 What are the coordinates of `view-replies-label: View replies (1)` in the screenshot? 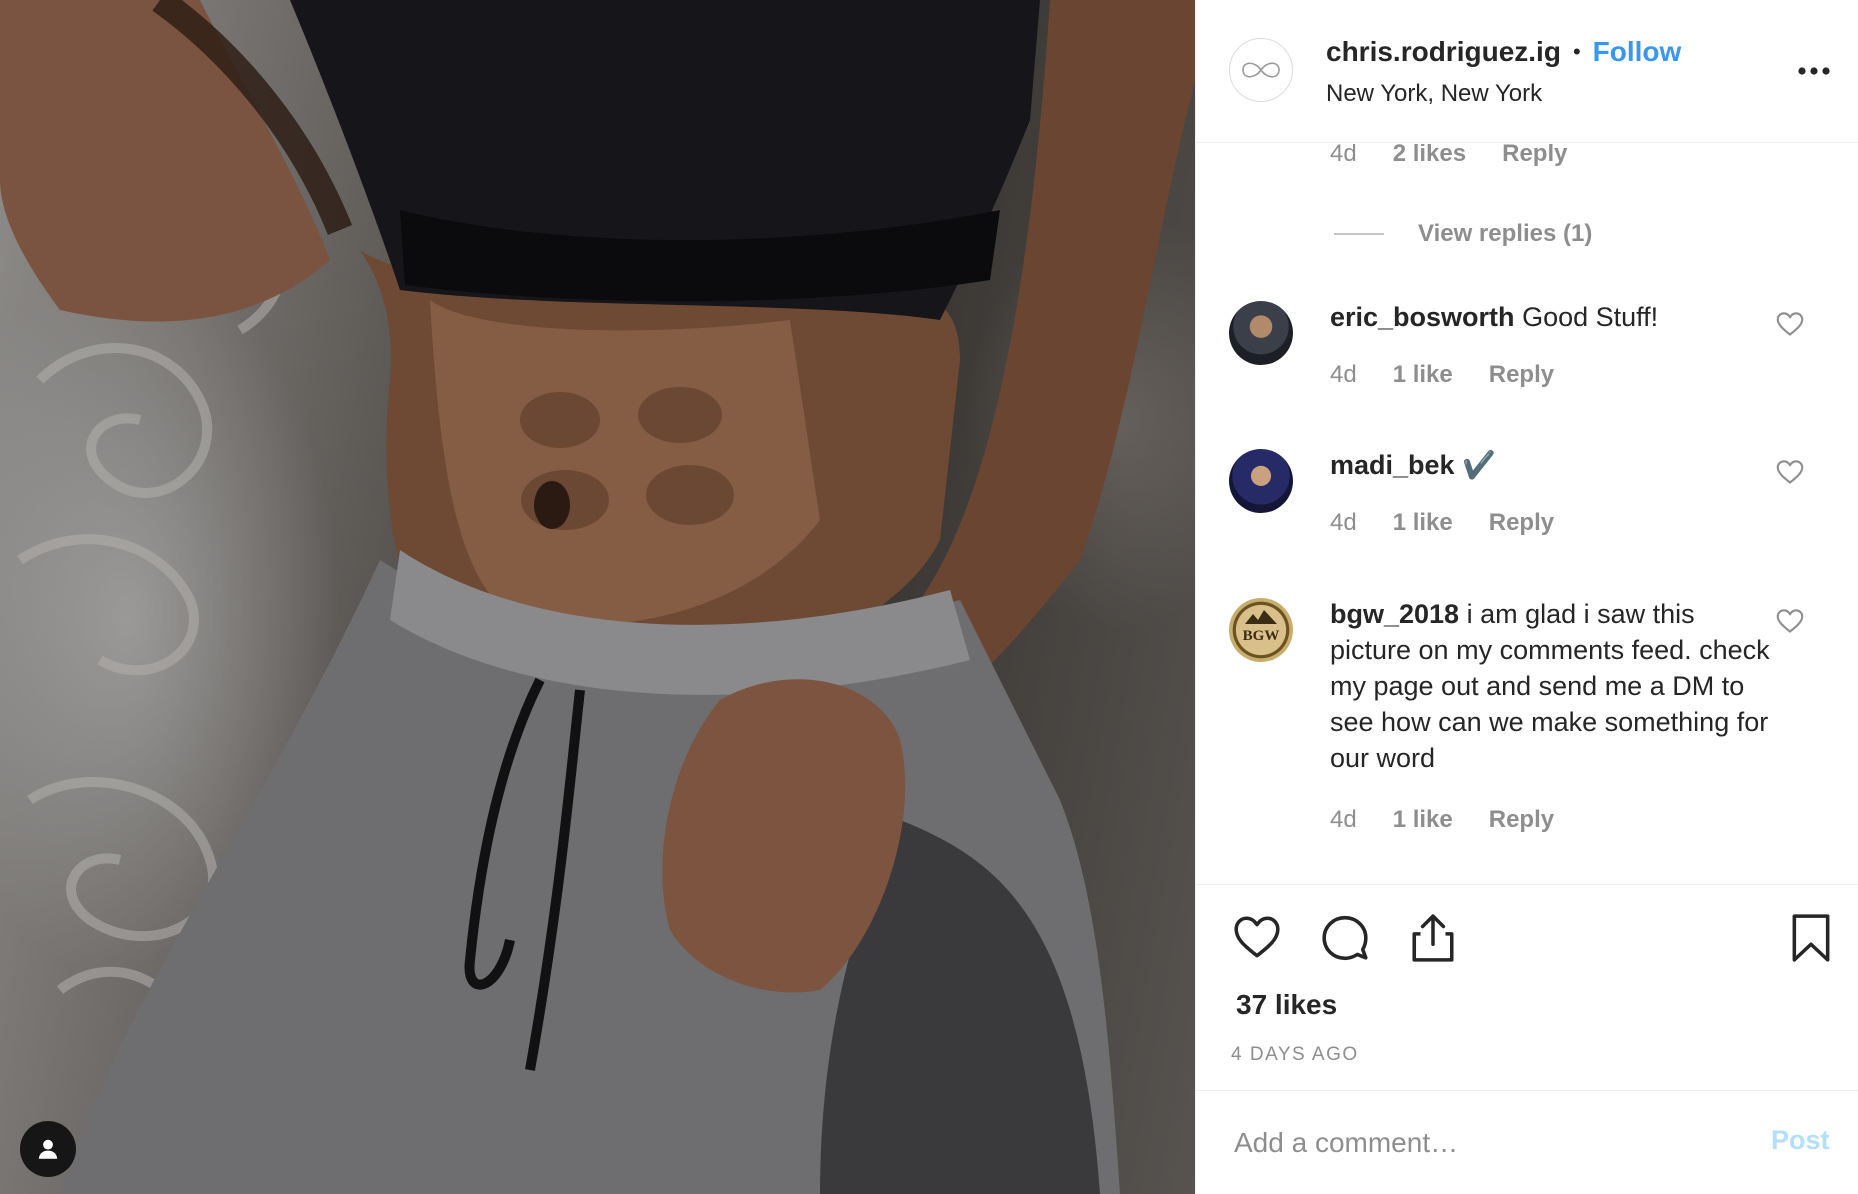 It's located at (1505, 233).